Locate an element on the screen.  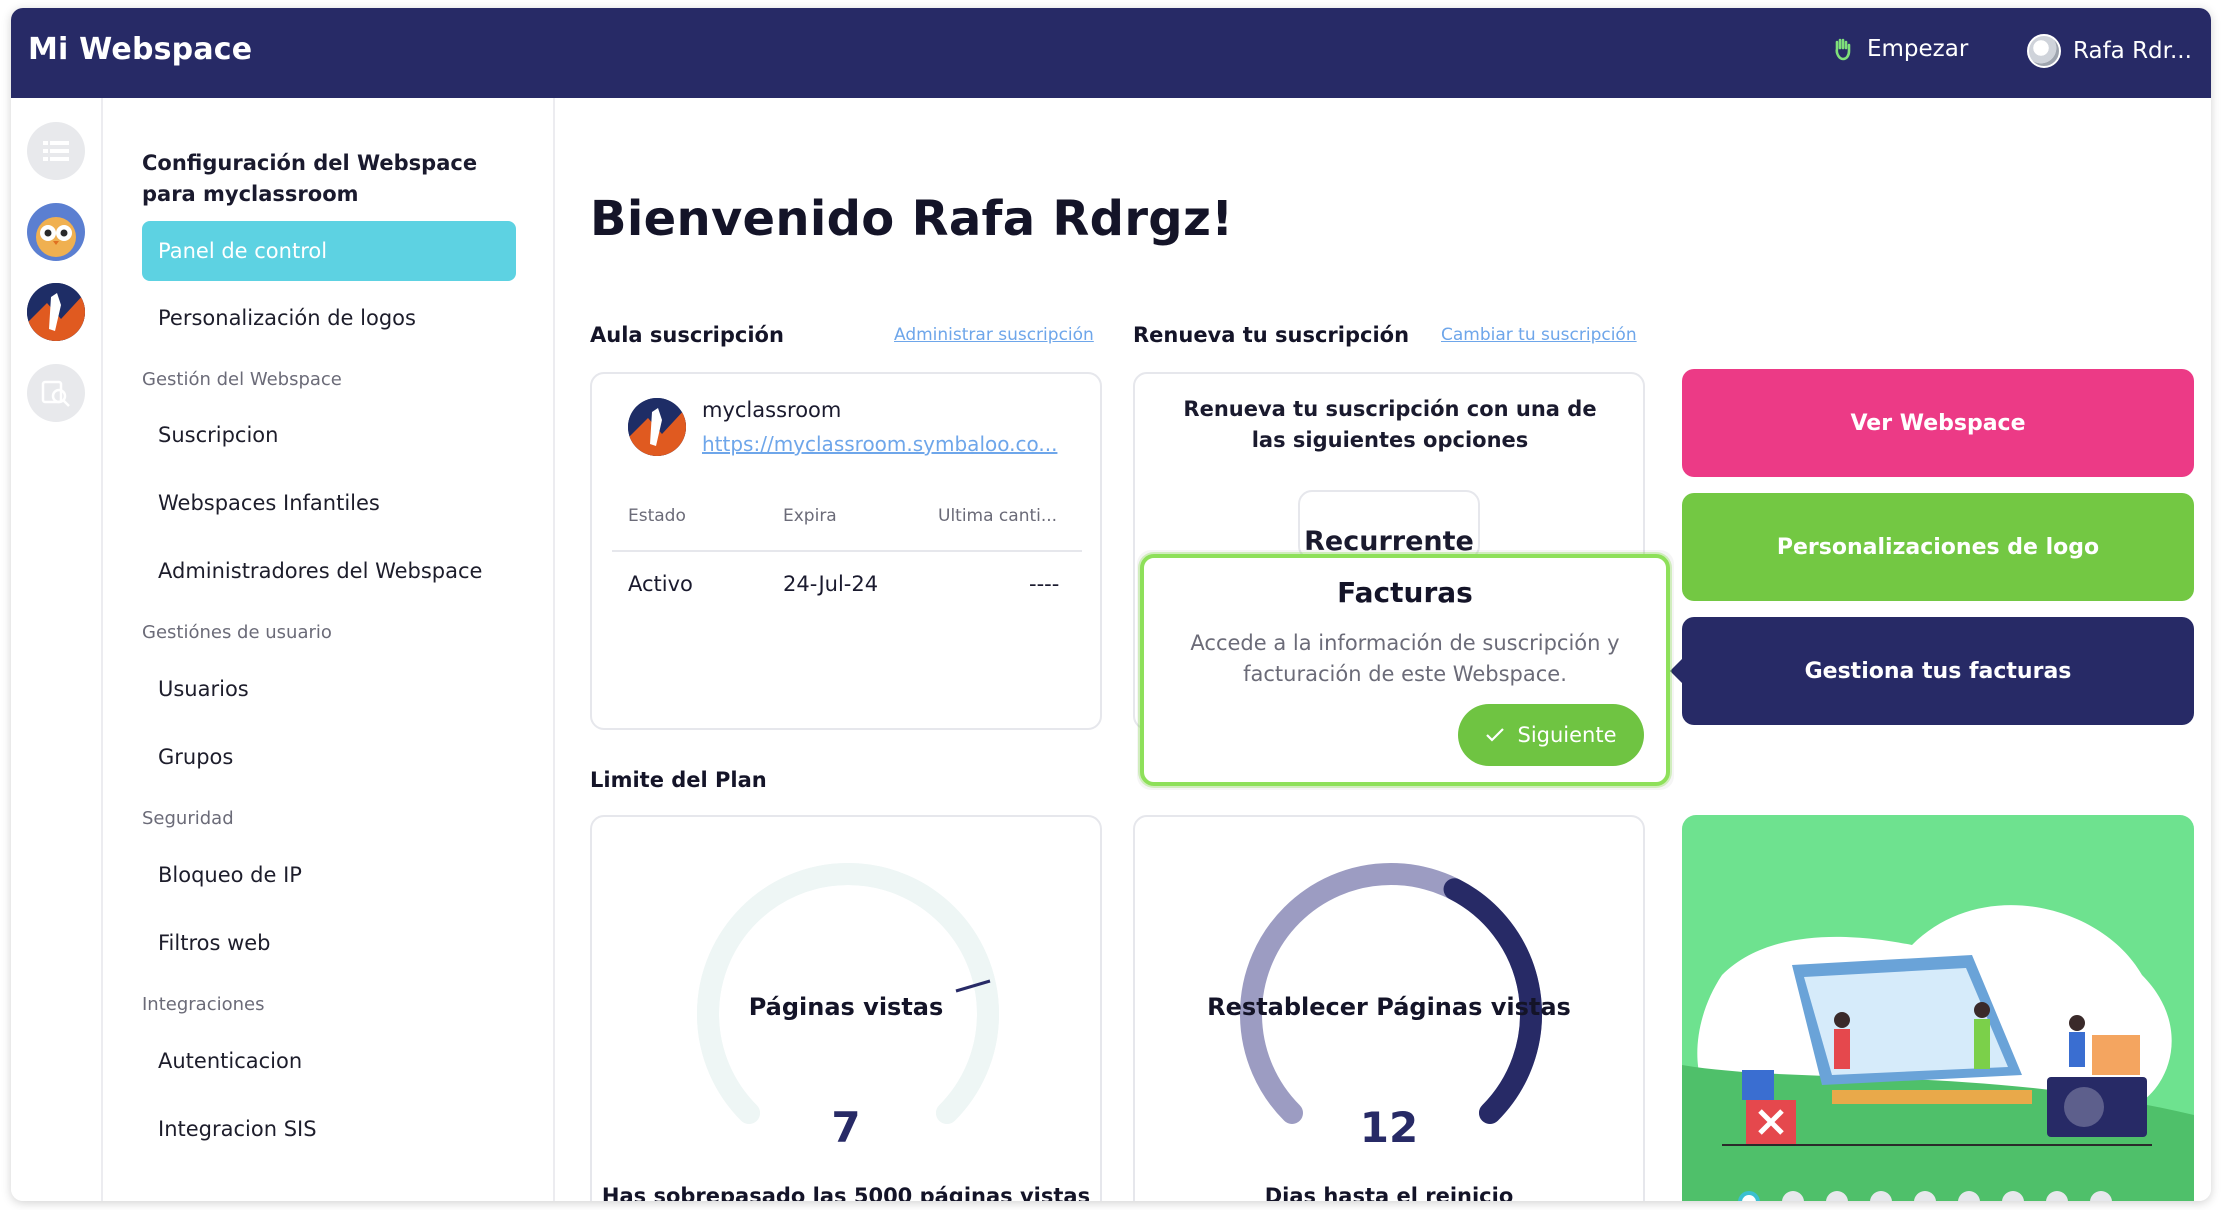
popover-title: Facturas is located at coordinates (1405, 592).